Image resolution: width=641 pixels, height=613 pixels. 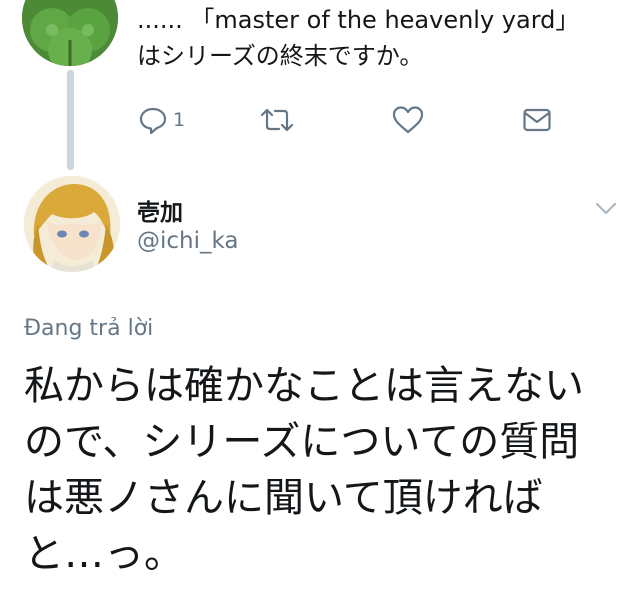 What do you see at coordinates (304, 386) in the screenshot?
I see `tweet-text-line-1: 私からは確かなことは言えない` at bounding box center [304, 386].